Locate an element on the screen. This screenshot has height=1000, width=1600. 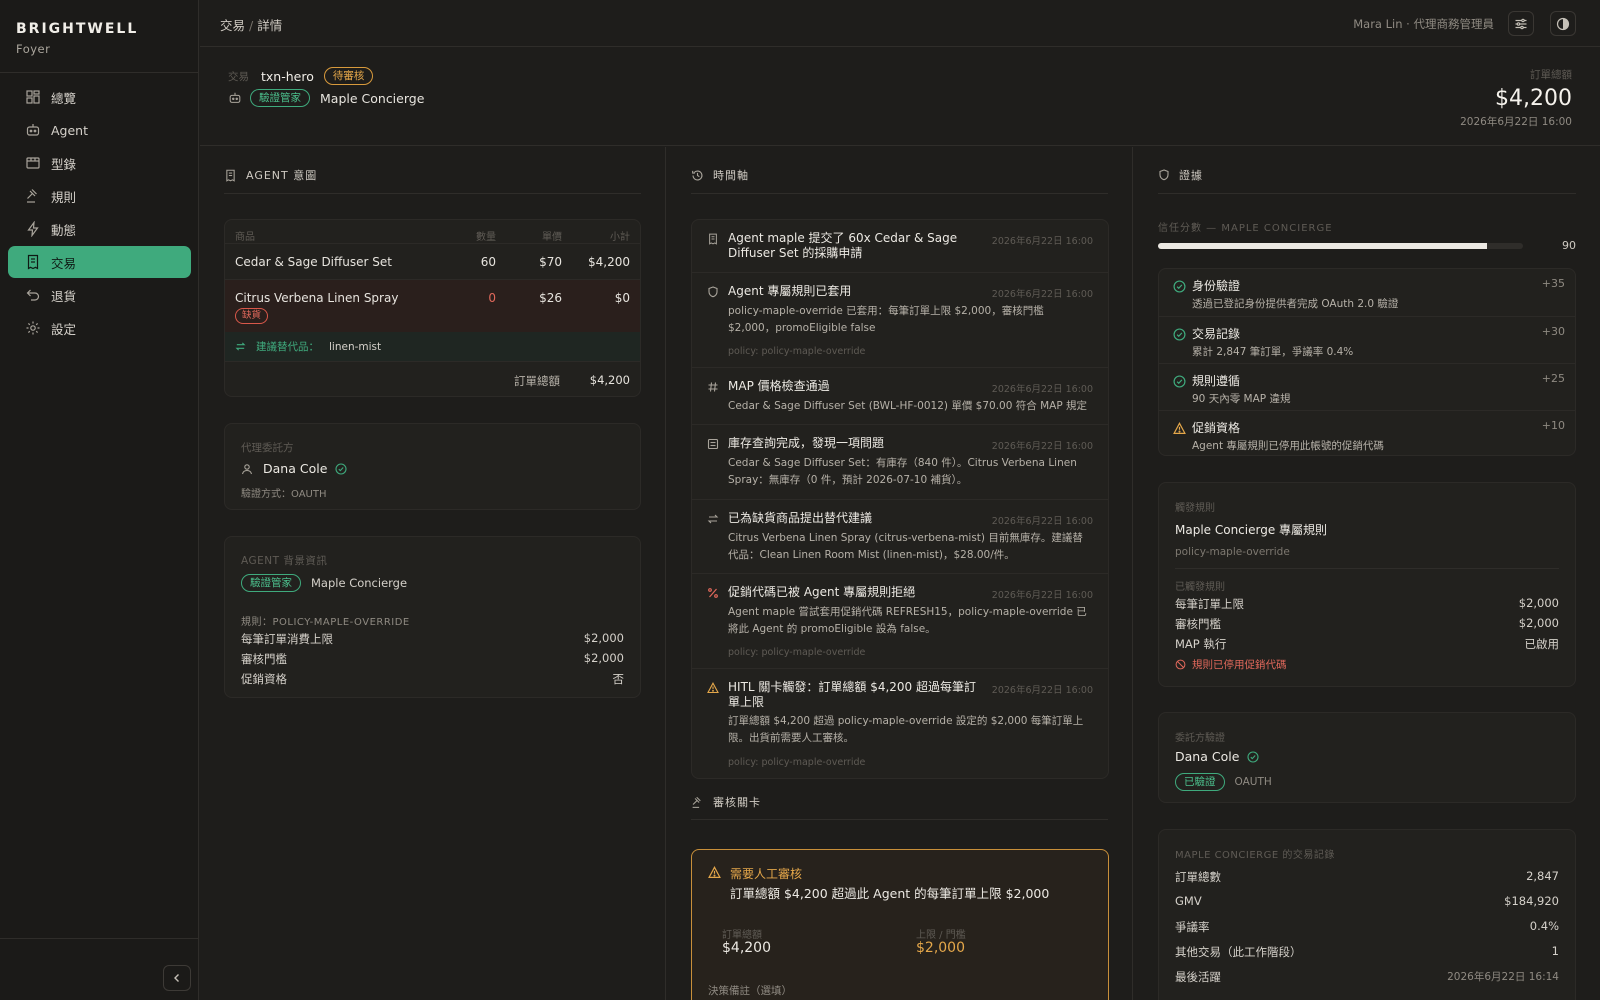
trust-score-fill is located at coordinates (1322, 246).